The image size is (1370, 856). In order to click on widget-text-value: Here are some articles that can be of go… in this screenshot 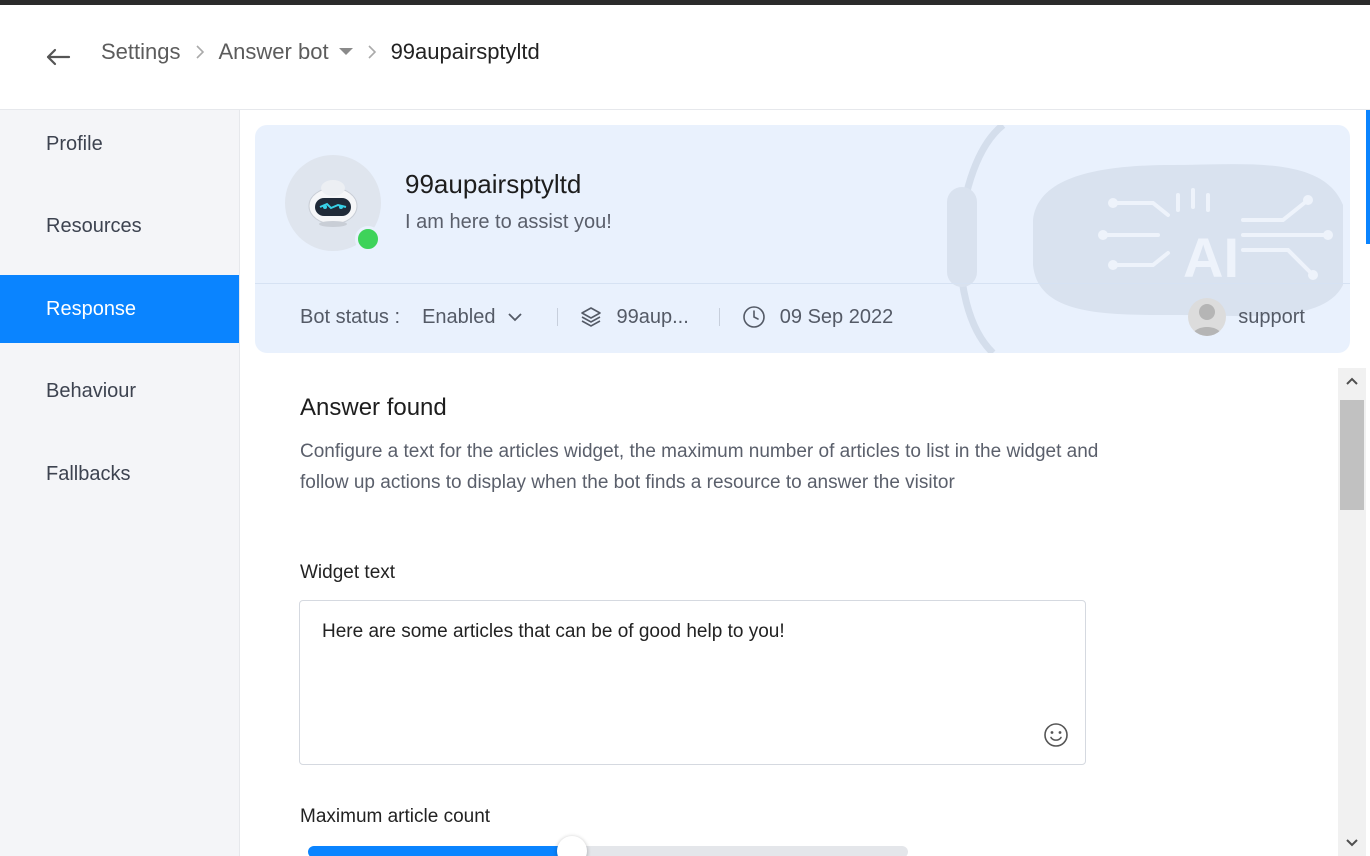, I will do `click(553, 631)`.